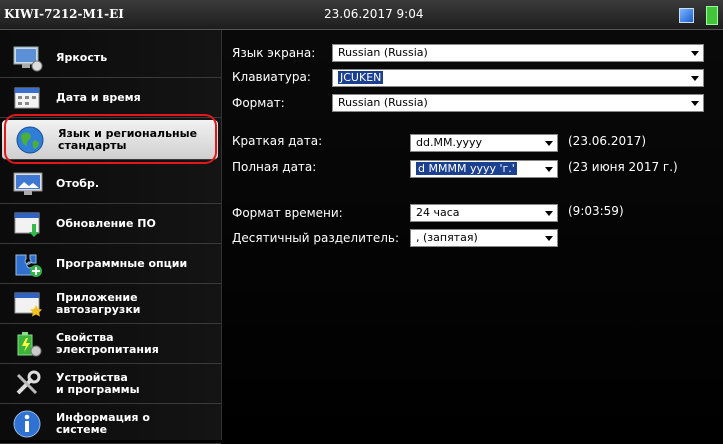 Image resolution: width=723 pixels, height=444 pixels. What do you see at coordinates (106, 223) in the screenshot?
I see `sidebar-item-label: Обновление ПО` at bounding box center [106, 223].